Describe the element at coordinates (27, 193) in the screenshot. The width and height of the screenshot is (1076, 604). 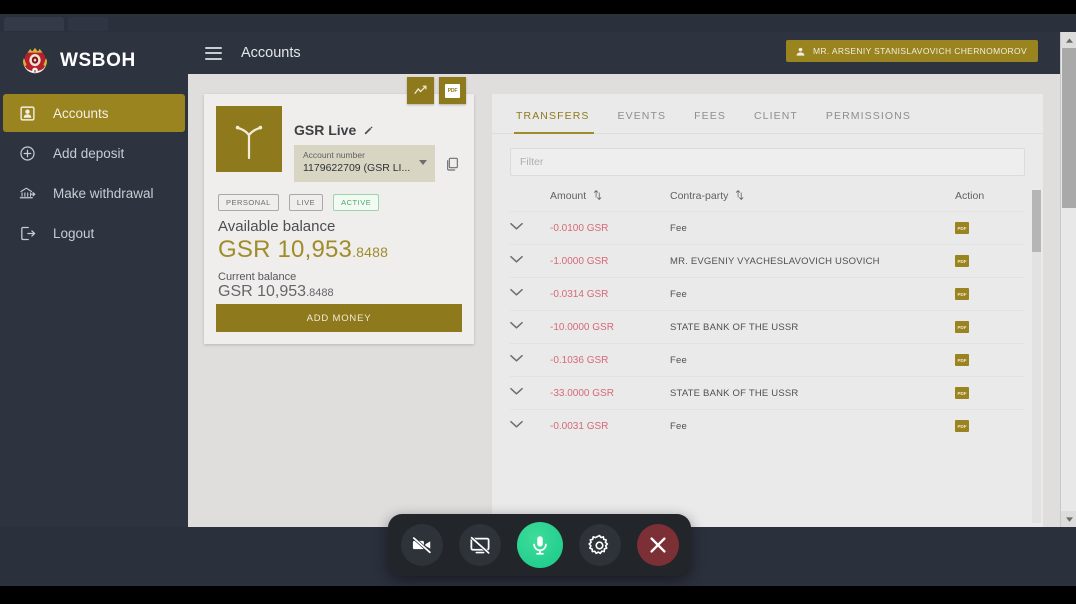
I see `bank-withdraw-icon` at that location.